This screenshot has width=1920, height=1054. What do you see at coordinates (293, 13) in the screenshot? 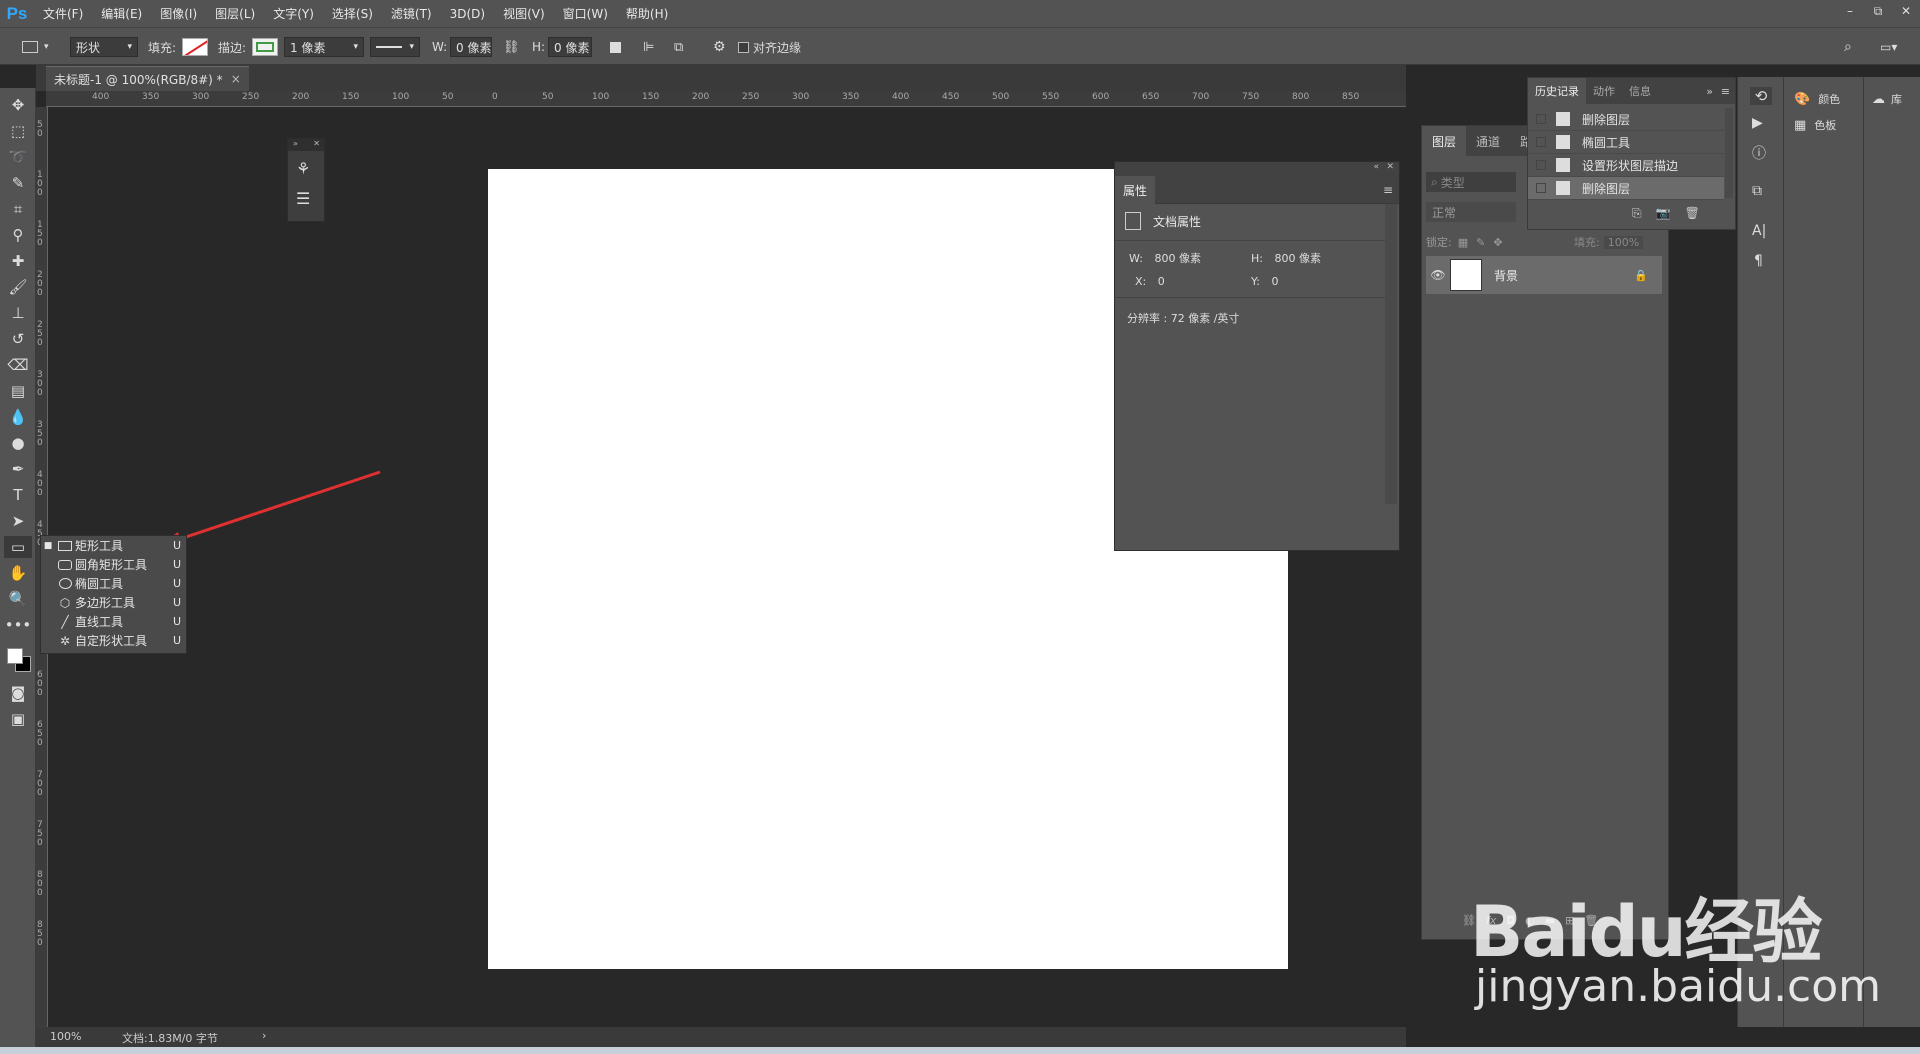
I see `menu-type: 文字(Y)` at bounding box center [293, 13].